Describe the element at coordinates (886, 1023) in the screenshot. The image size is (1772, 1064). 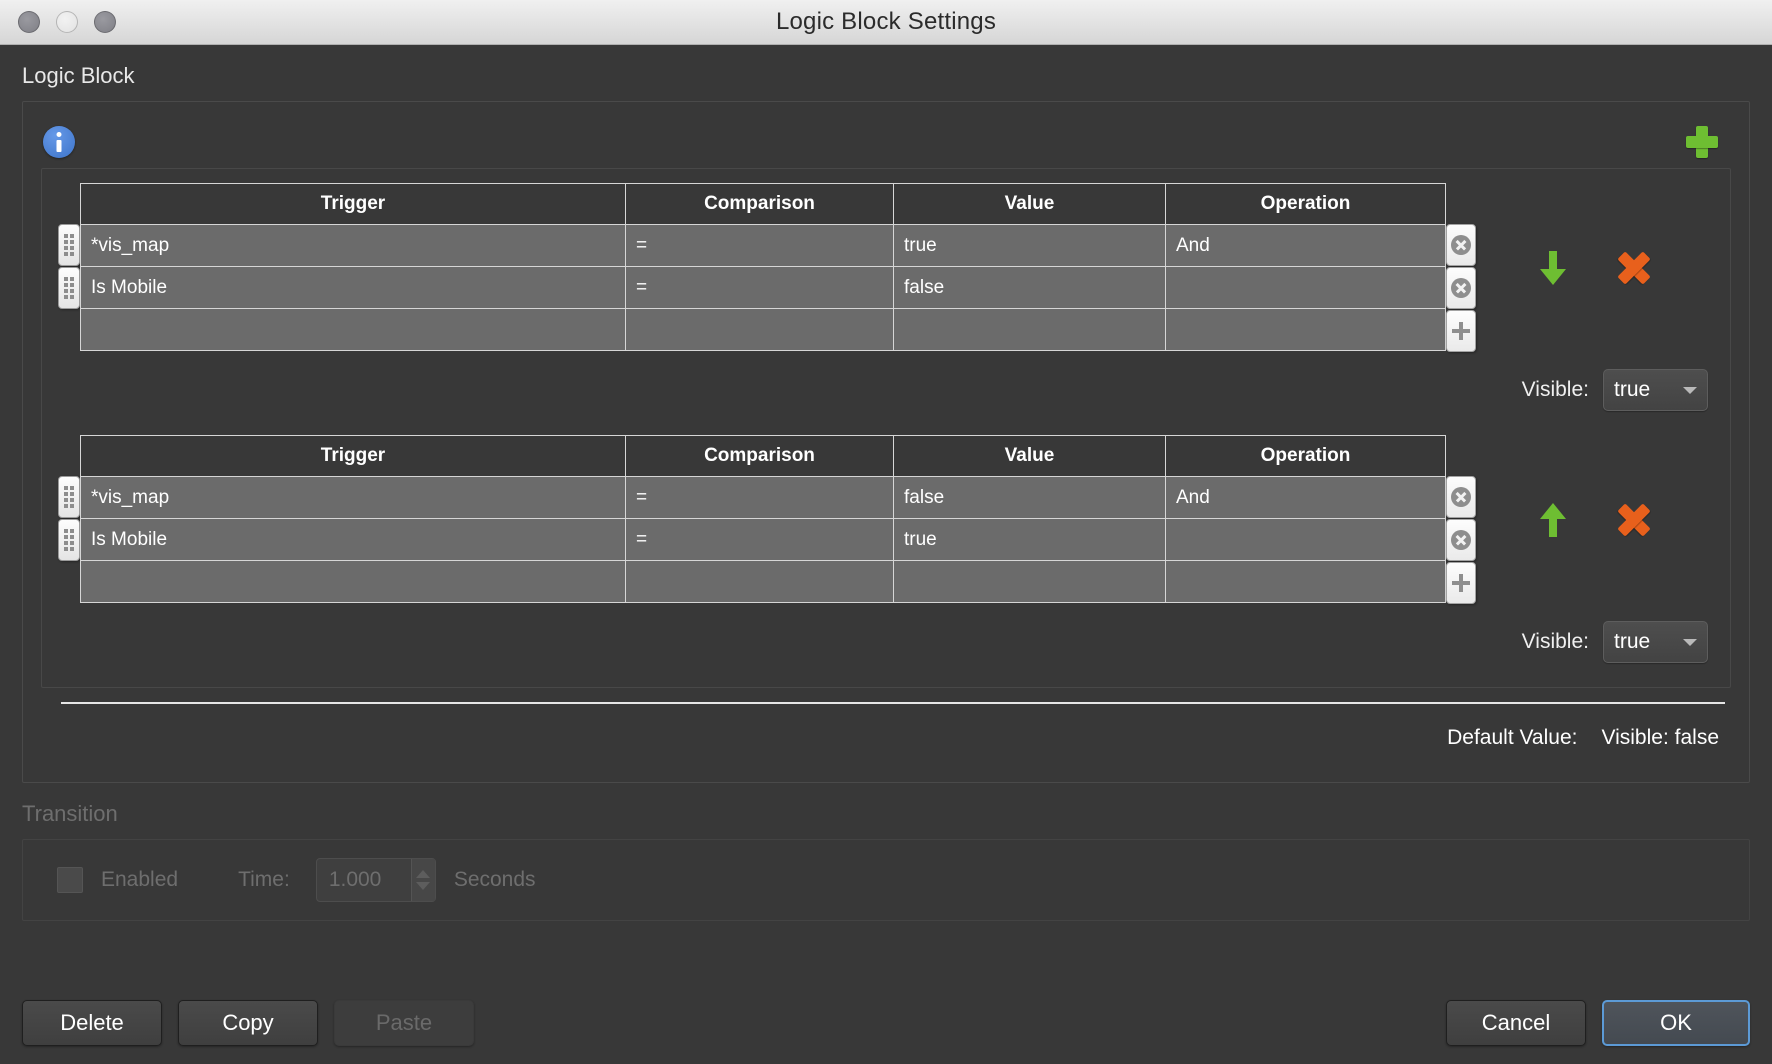
I see `dialog-footer: Delete Copy Paste Cancel OK` at that location.